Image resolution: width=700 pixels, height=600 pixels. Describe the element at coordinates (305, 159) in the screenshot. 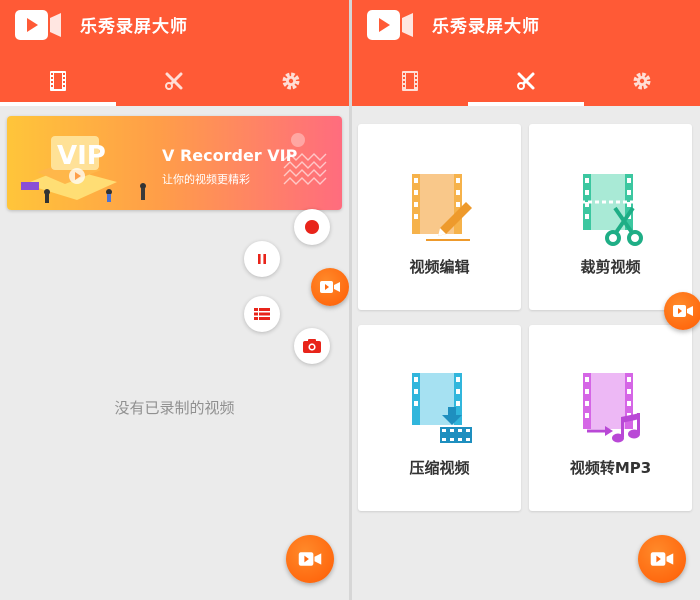

I see `decorative-pattern` at that location.